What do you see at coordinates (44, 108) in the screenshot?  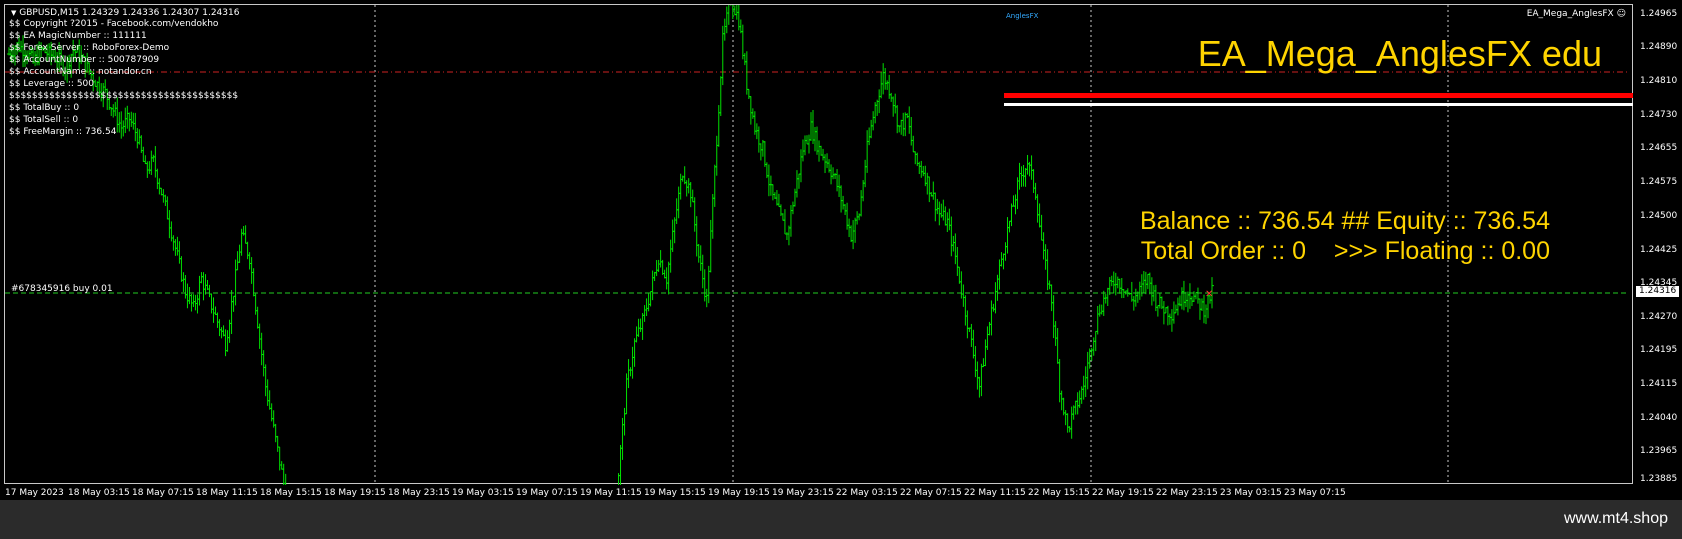 I see `info-line: $$ TotalBuy :: 0` at bounding box center [44, 108].